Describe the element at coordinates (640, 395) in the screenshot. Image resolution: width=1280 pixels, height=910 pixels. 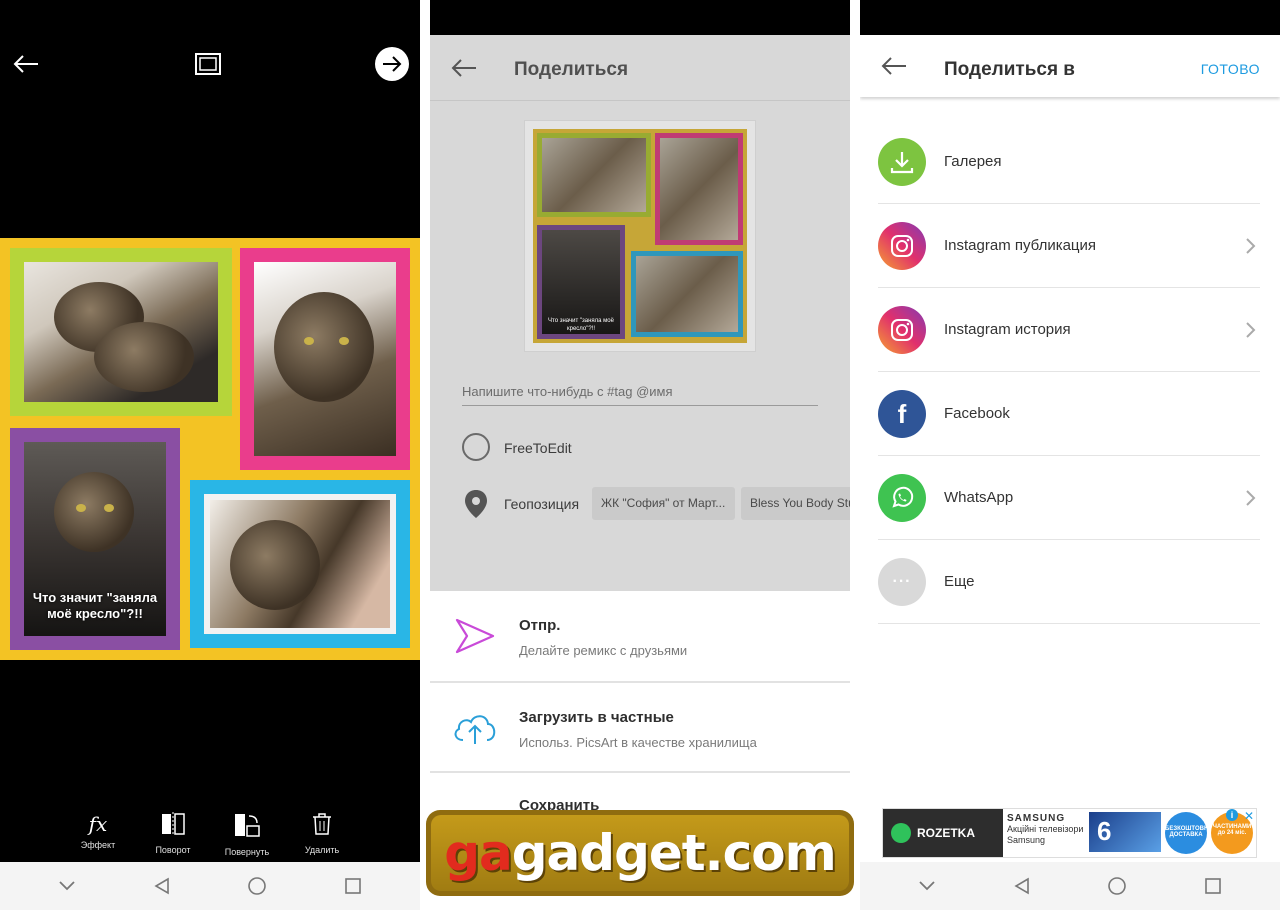
I see `caption-input: Напишите что-нибудь с #tag @имя` at that location.